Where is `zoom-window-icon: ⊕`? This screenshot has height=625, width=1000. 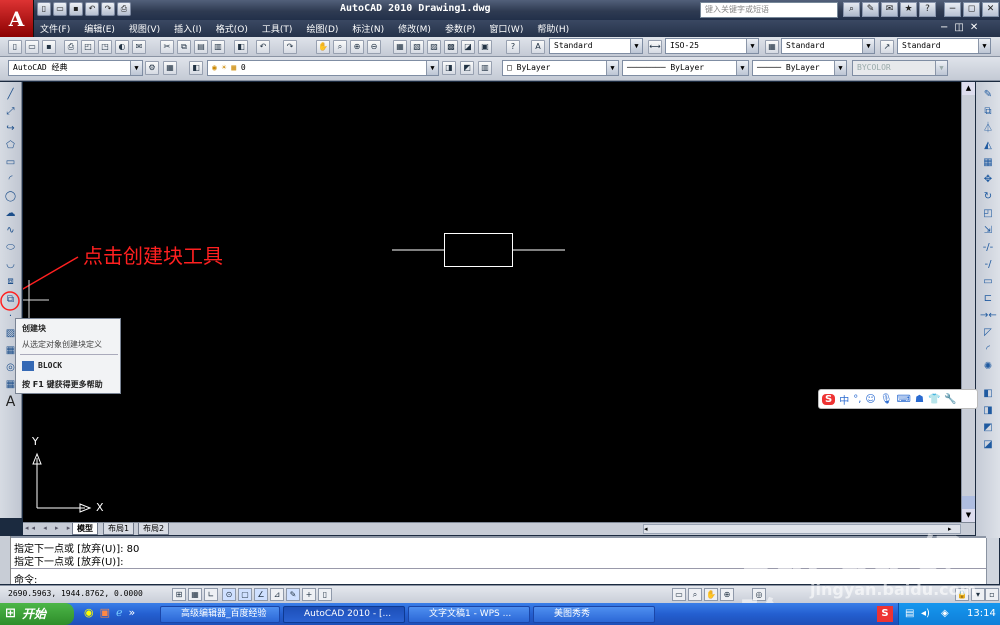 zoom-window-icon: ⊕ is located at coordinates (357, 47).